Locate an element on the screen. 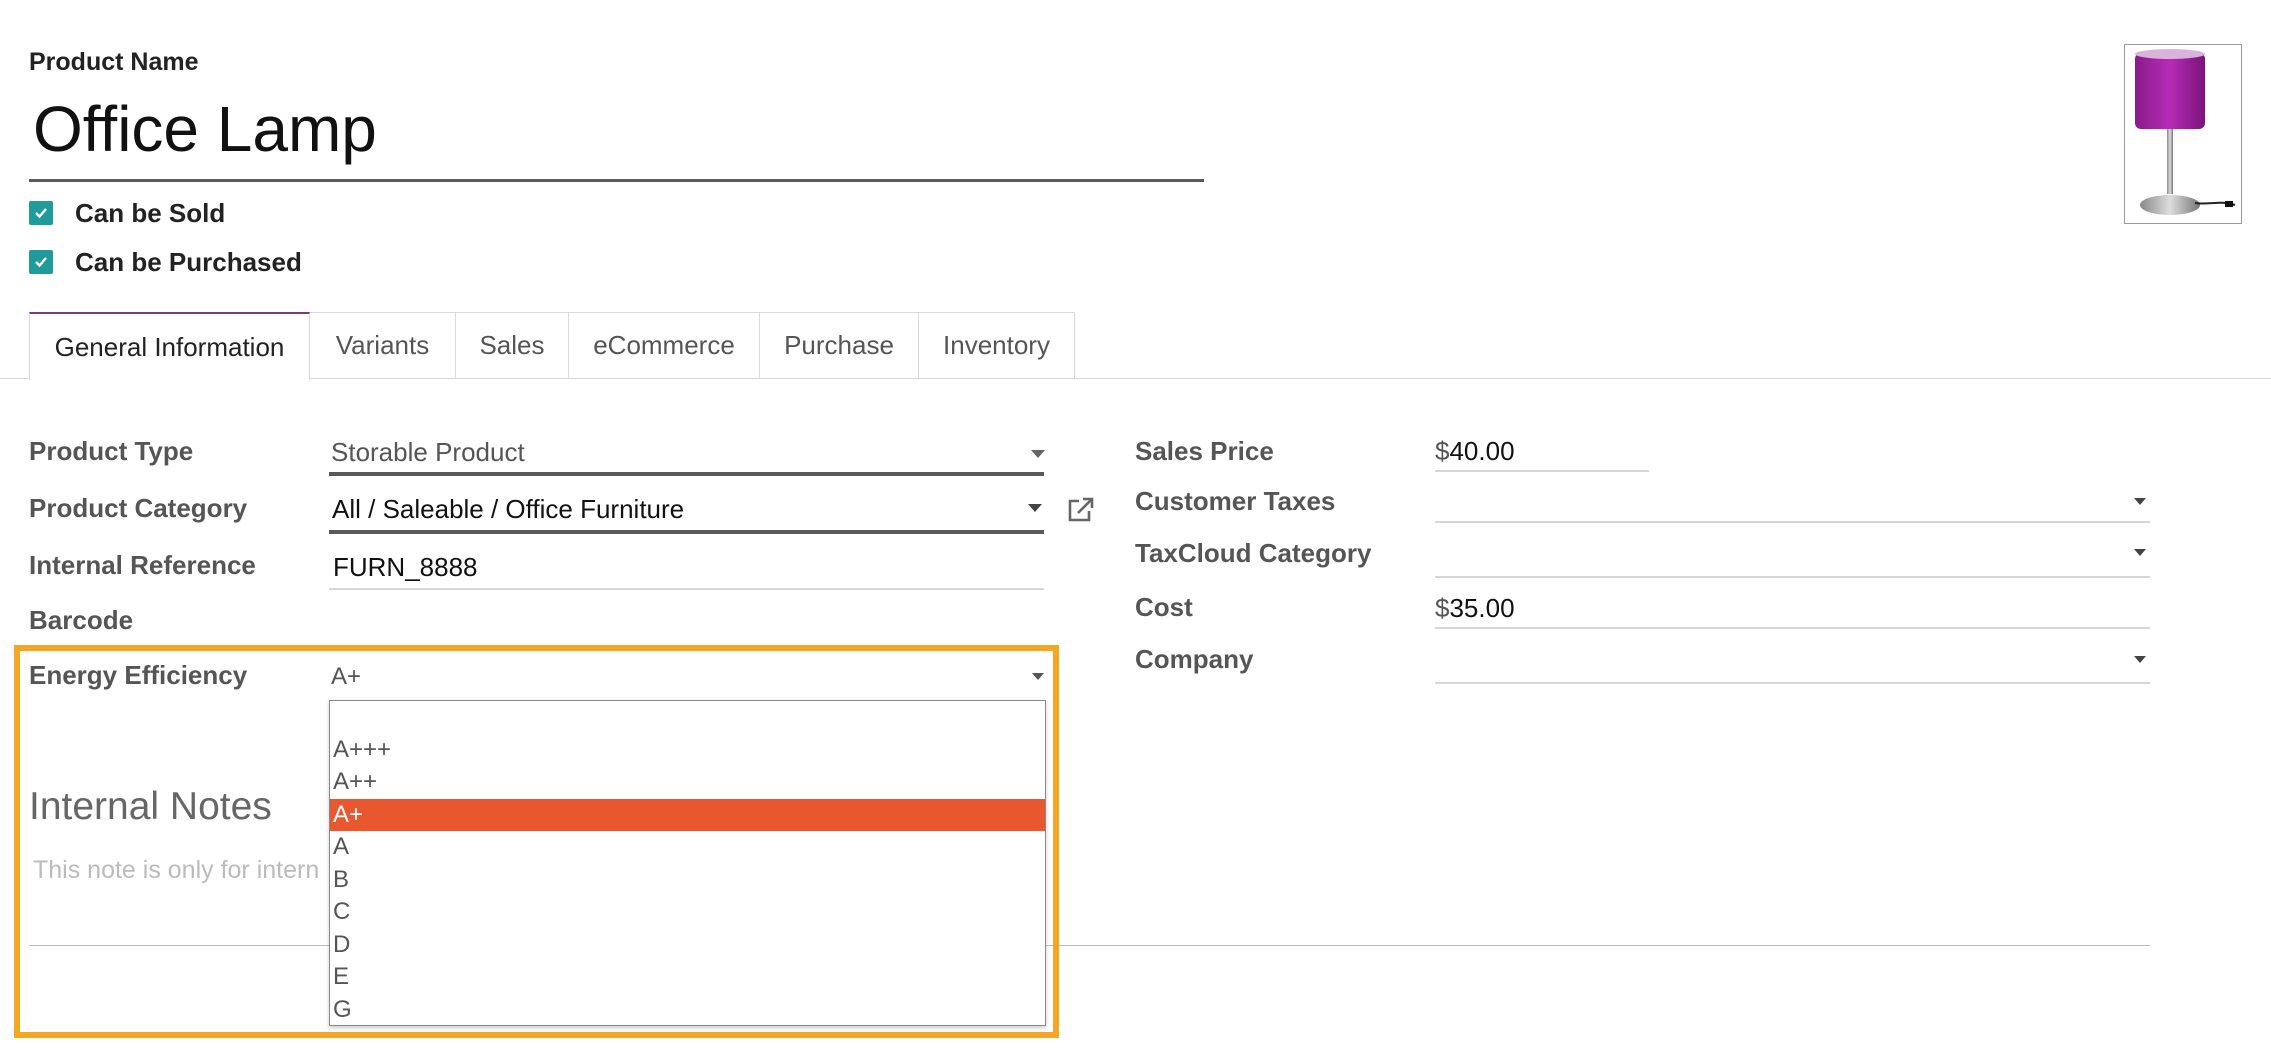 The height and width of the screenshot is (1052, 2271). cost-underline is located at coordinates (1792, 628).